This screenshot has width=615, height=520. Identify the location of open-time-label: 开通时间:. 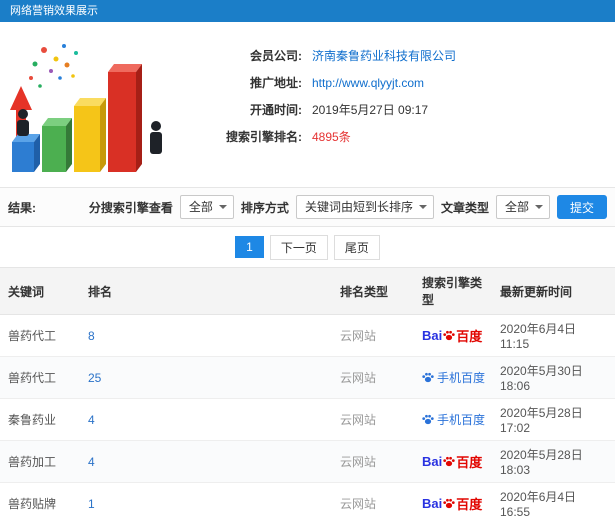
(276, 110).